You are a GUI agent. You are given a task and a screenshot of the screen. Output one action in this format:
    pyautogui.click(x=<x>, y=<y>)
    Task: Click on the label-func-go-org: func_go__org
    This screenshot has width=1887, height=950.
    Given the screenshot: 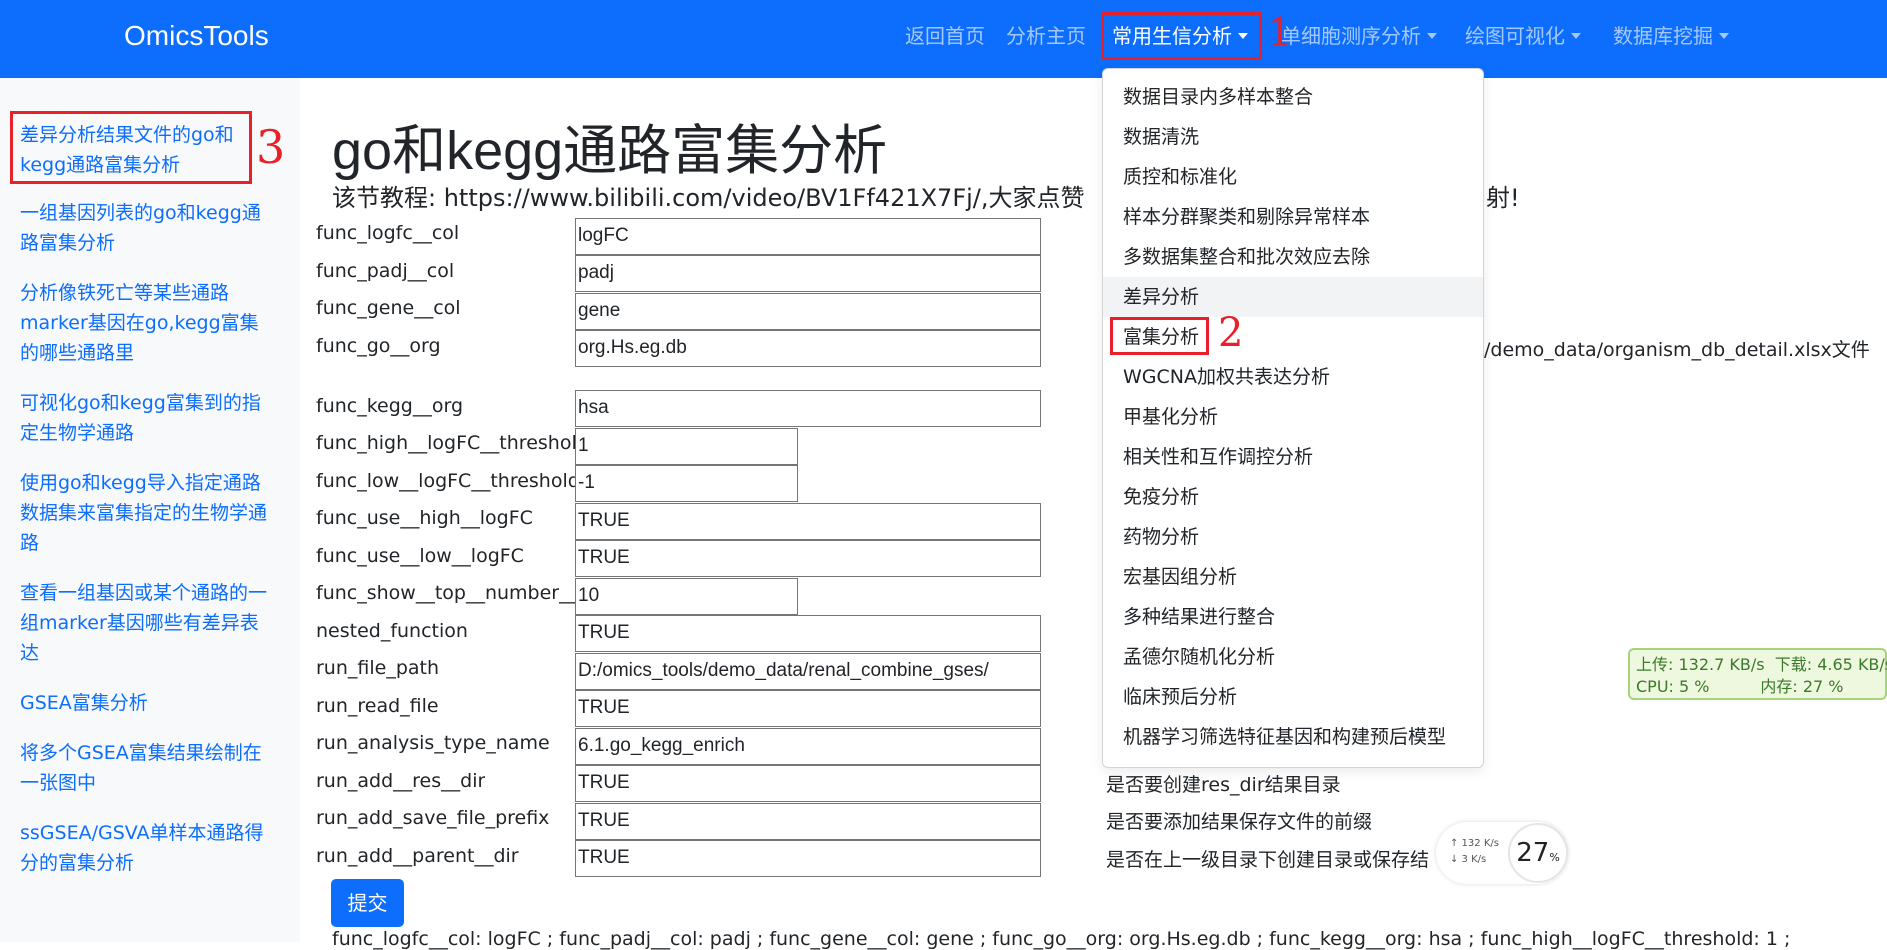 What is the action you would take?
    pyautogui.click(x=378, y=346)
    